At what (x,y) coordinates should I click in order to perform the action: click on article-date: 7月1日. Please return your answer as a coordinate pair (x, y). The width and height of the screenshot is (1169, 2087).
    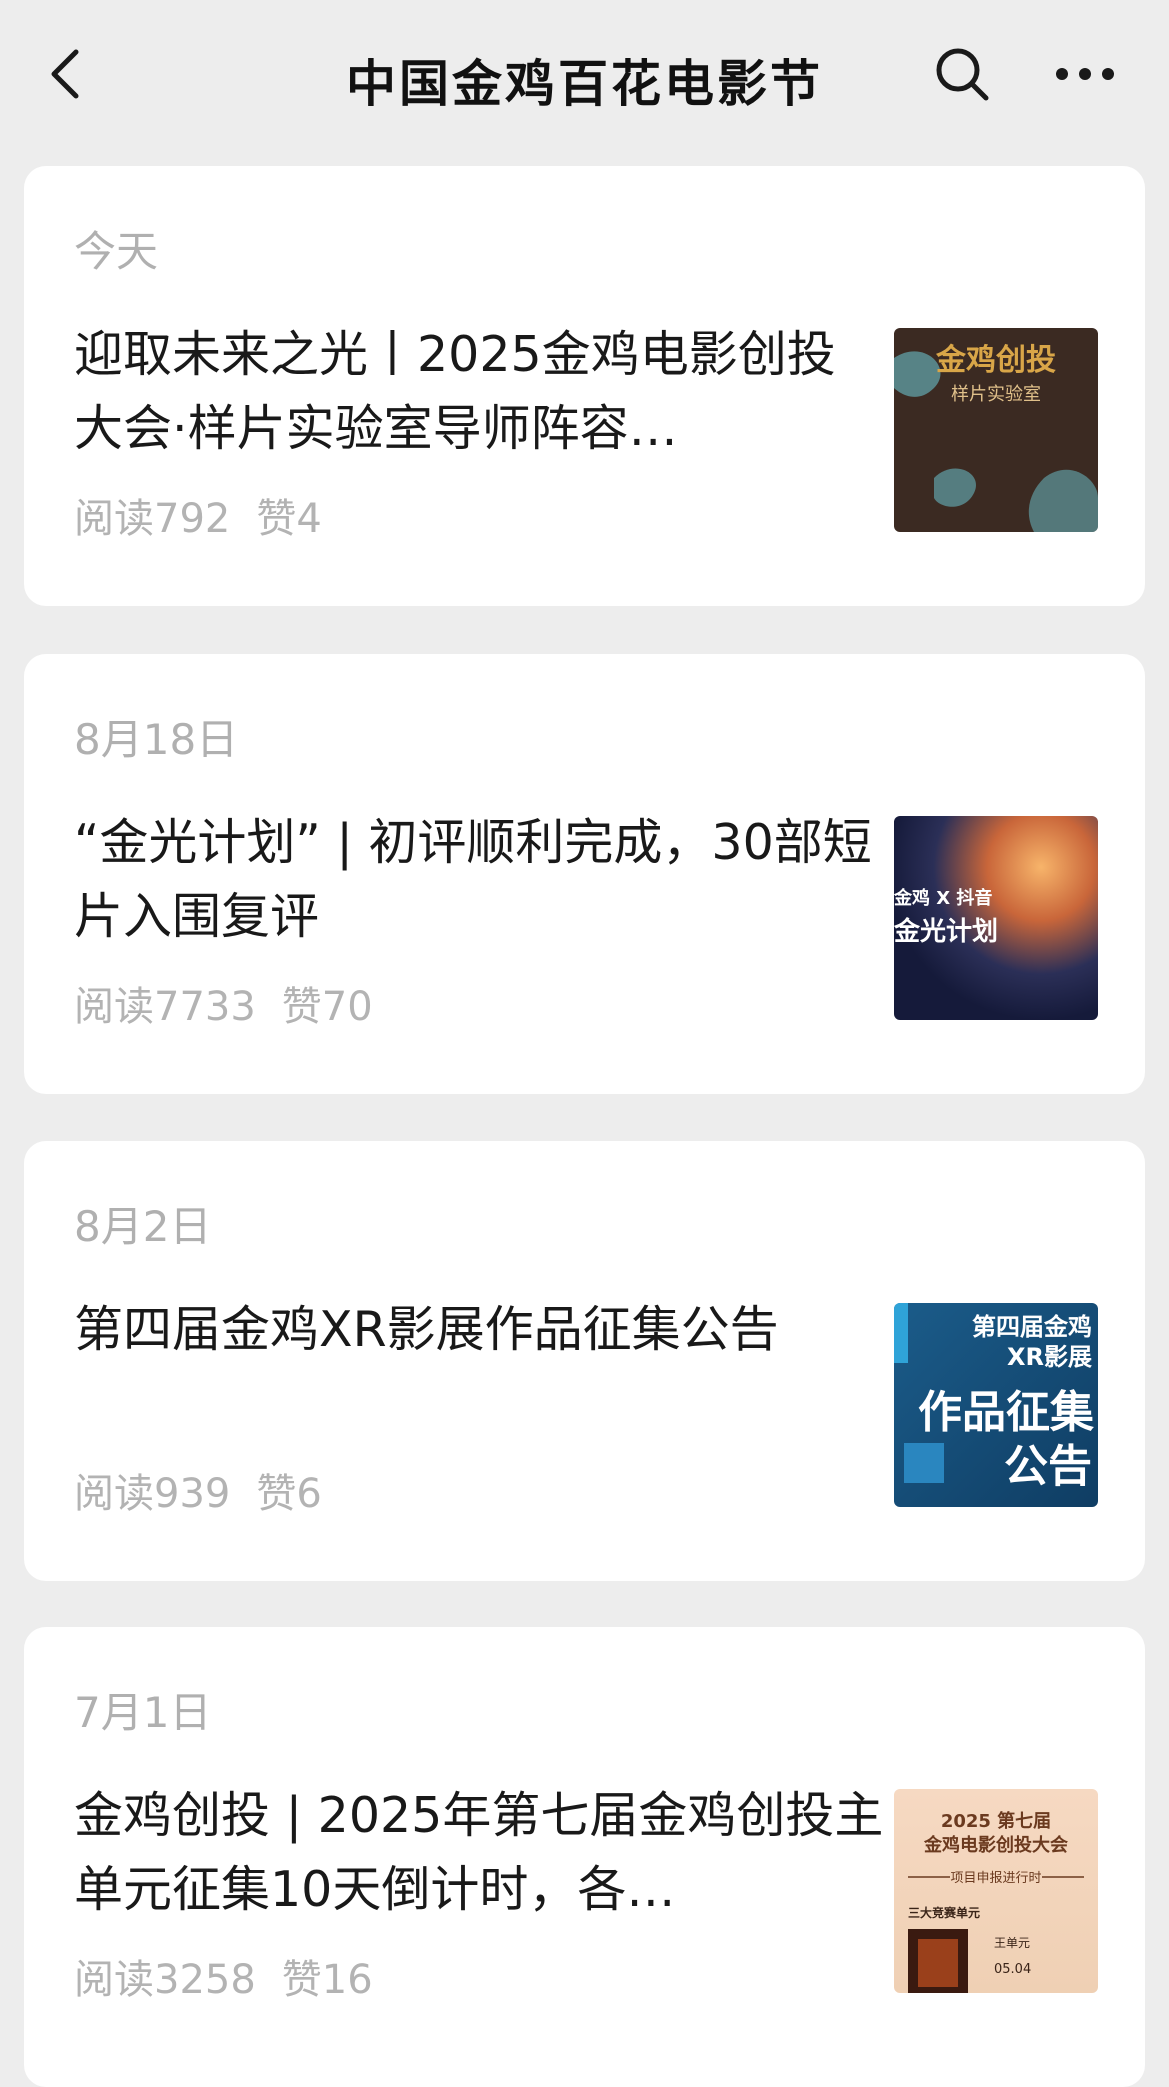
    Looking at the image, I should click on (143, 1712).